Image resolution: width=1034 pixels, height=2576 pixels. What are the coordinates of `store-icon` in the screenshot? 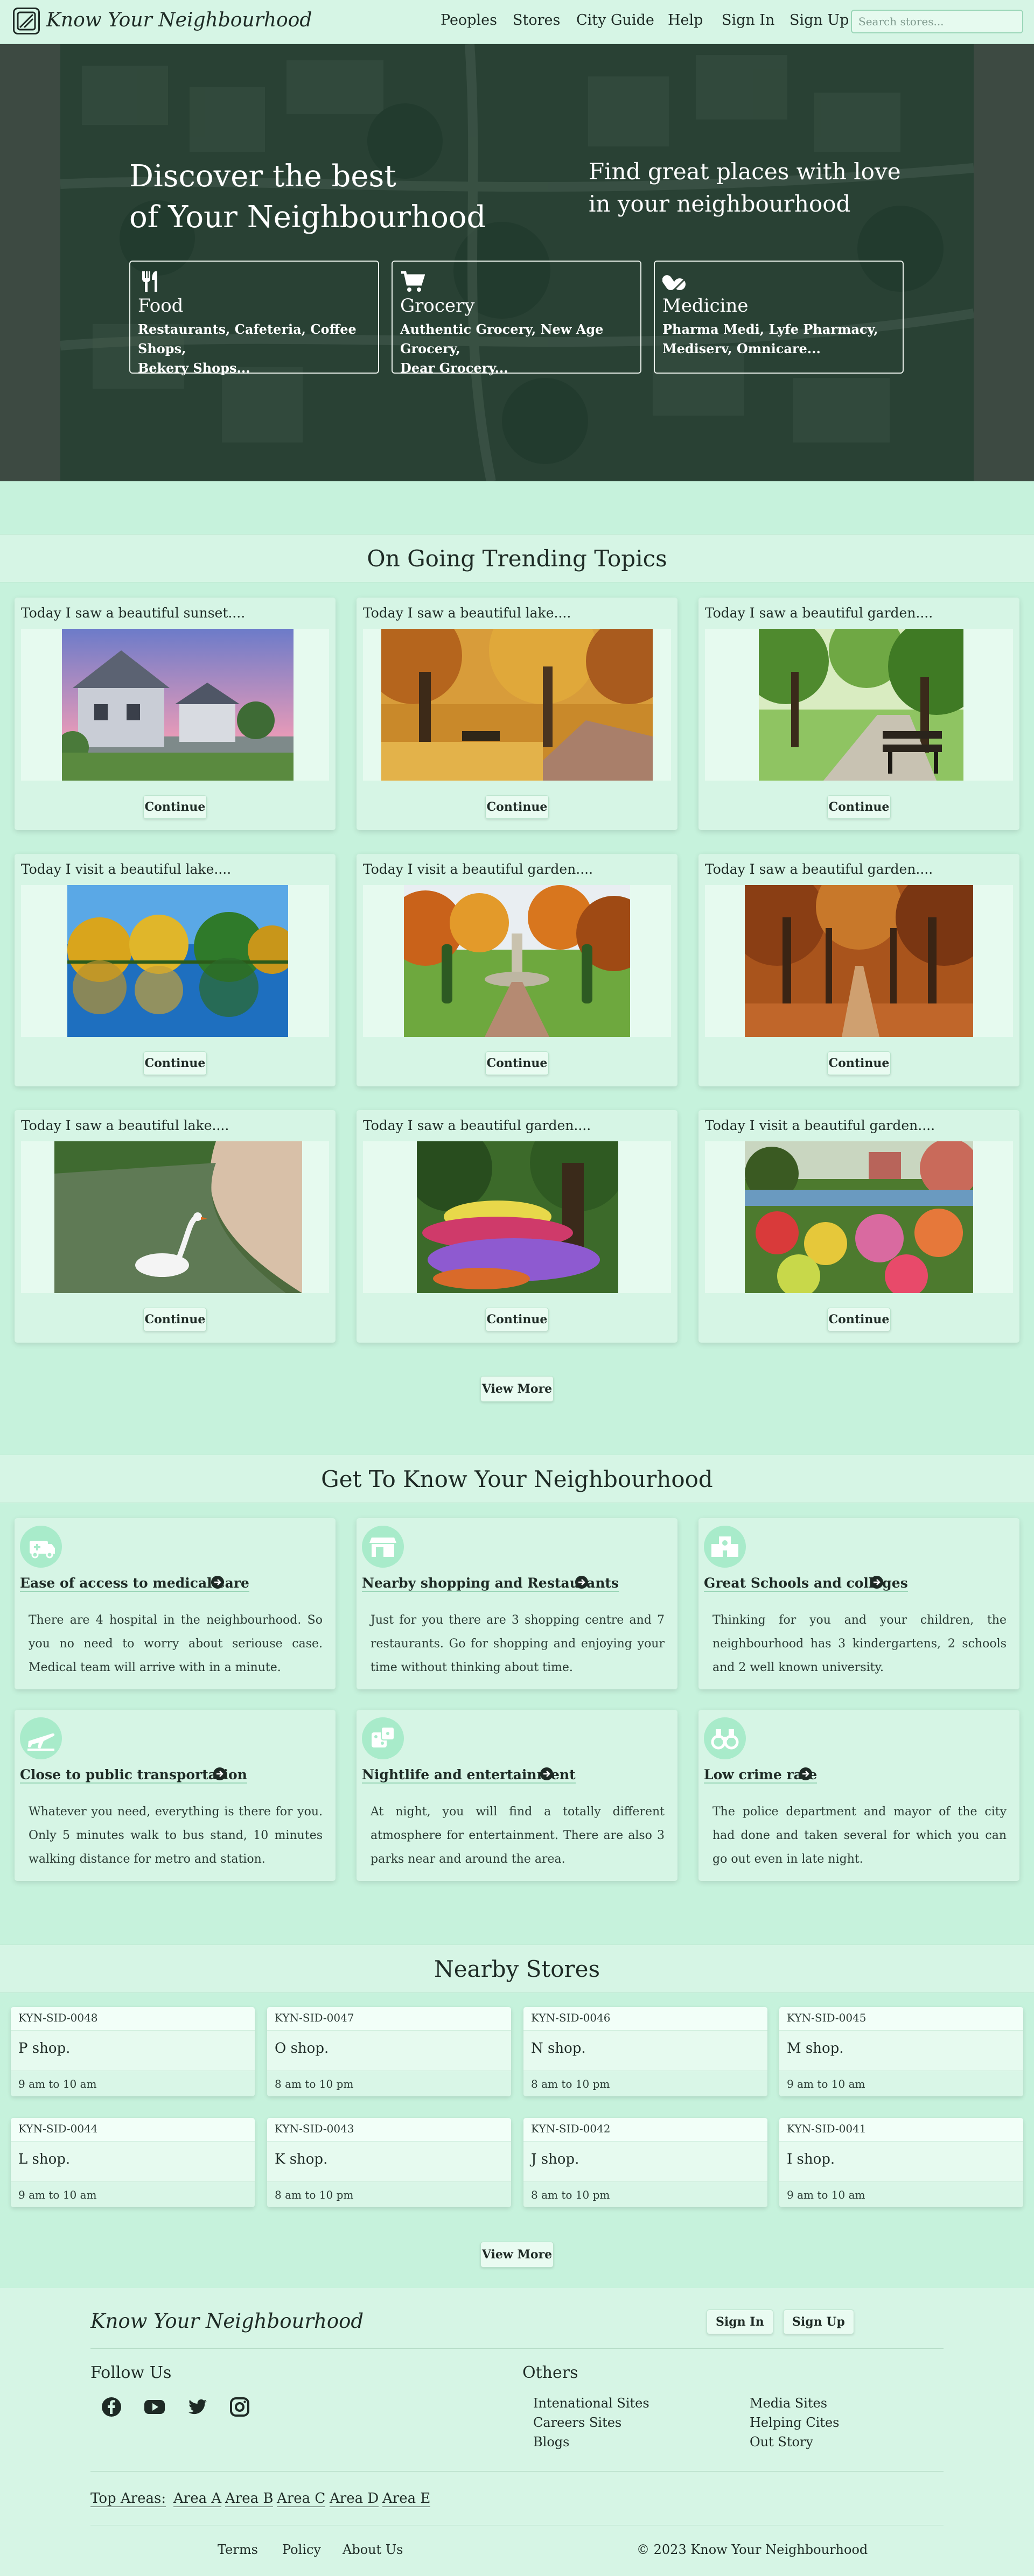 It's located at (383, 1547).